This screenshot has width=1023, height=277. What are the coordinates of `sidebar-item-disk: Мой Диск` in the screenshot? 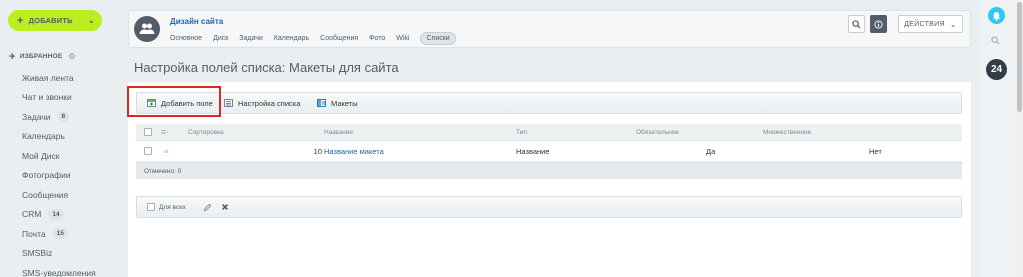 It's located at (59, 156).